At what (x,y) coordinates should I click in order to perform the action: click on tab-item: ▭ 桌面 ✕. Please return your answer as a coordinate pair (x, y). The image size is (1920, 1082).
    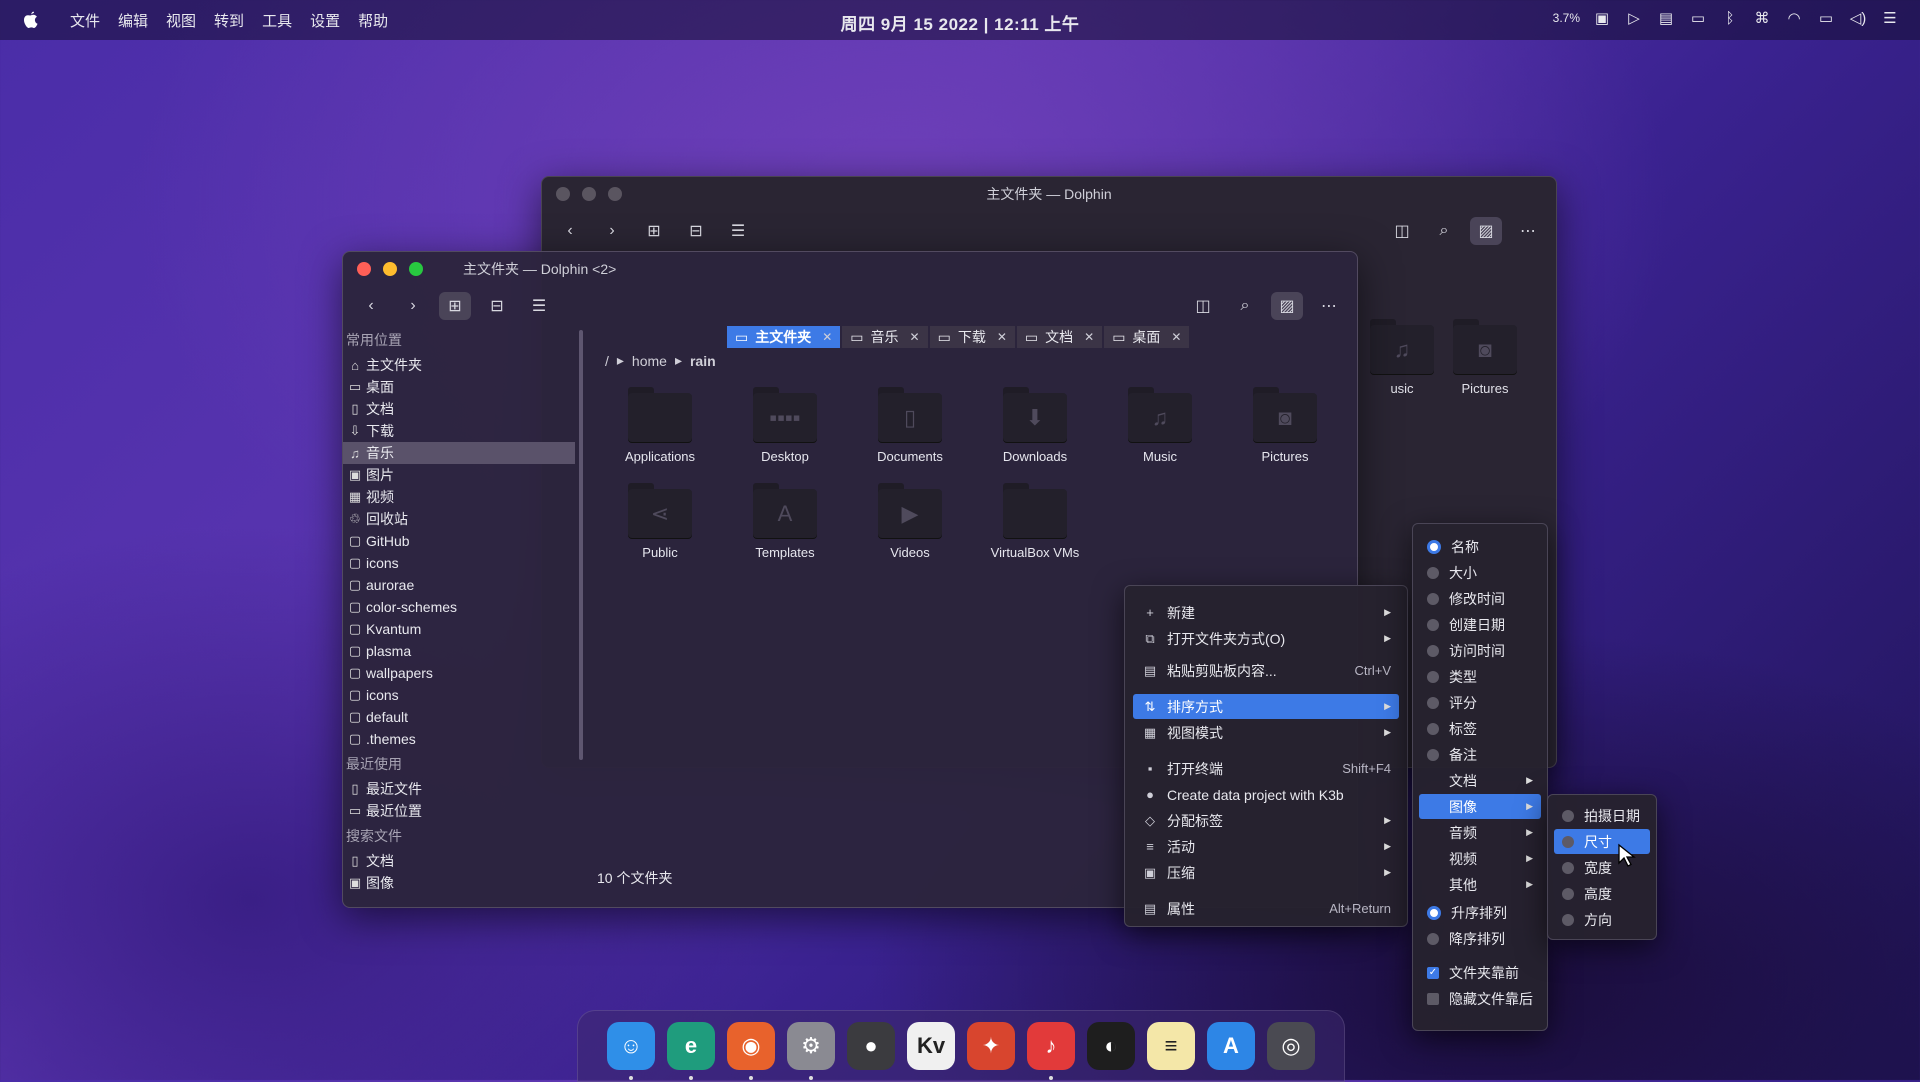
    Looking at the image, I should click on (1147, 337).